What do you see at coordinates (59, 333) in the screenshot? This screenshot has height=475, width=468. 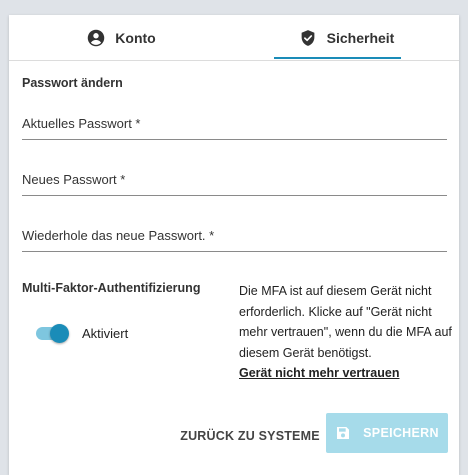 I see `toggle-knob` at bounding box center [59, 333].